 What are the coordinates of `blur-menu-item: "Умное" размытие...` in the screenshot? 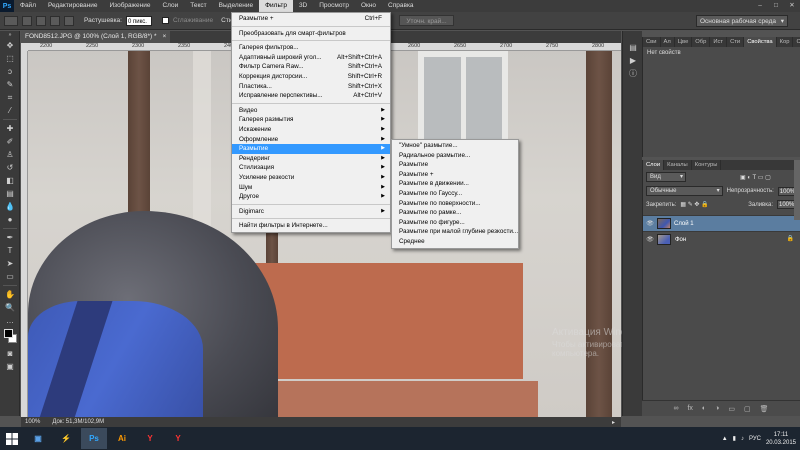 It's located at (455, 146).